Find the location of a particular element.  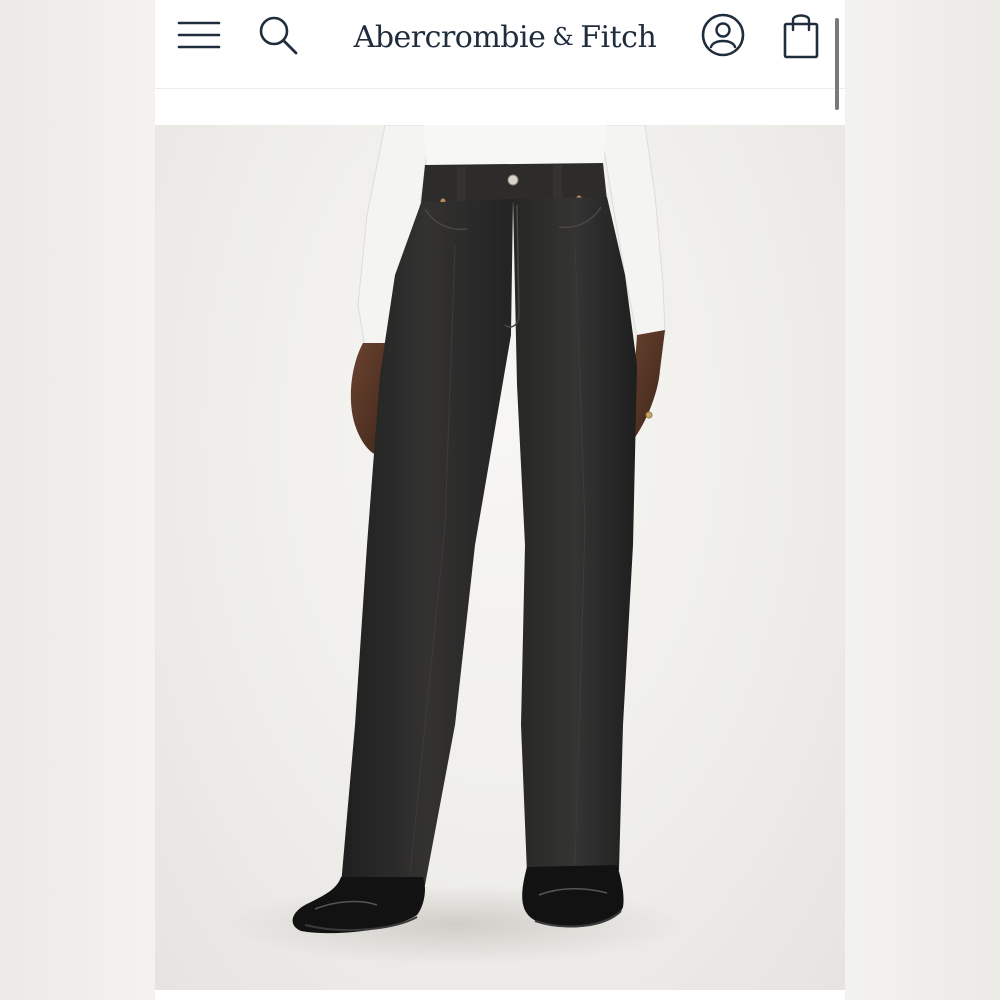

header-subbar is located at coordinates (500, 107).